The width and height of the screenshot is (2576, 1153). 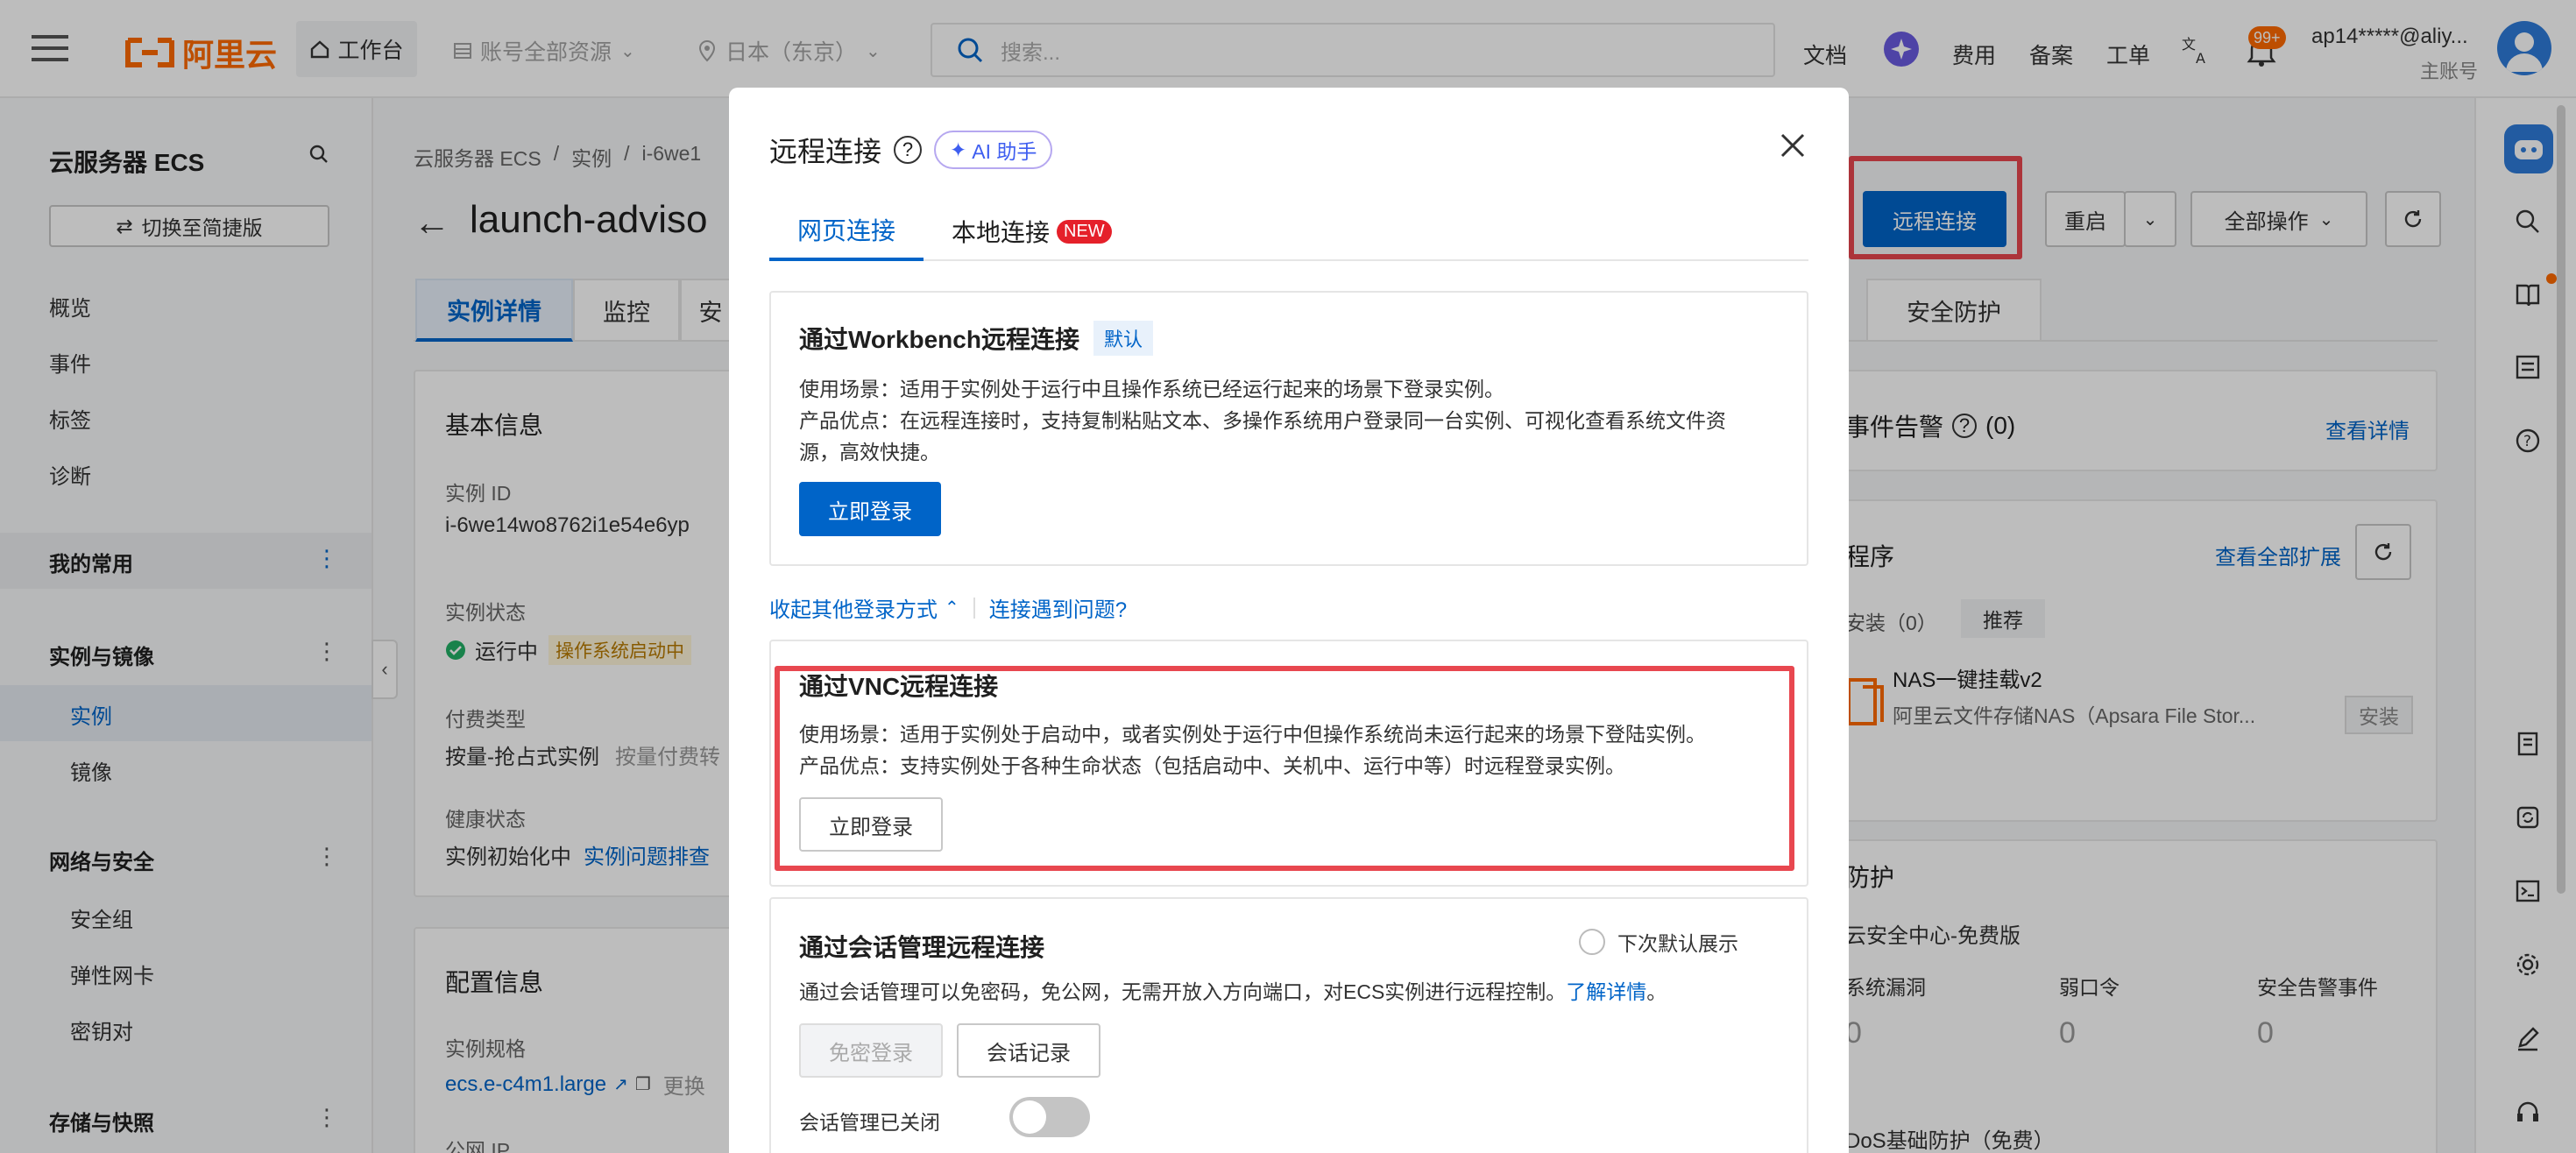 What do you see at coordinates (1183, 992) in the screenshot?
I see `session-desc-text: 通过会话管理可以免密码，免公网，无需开放入方向端口，对ECS实例进行远程控制。` at bounding box center [1183, 992].